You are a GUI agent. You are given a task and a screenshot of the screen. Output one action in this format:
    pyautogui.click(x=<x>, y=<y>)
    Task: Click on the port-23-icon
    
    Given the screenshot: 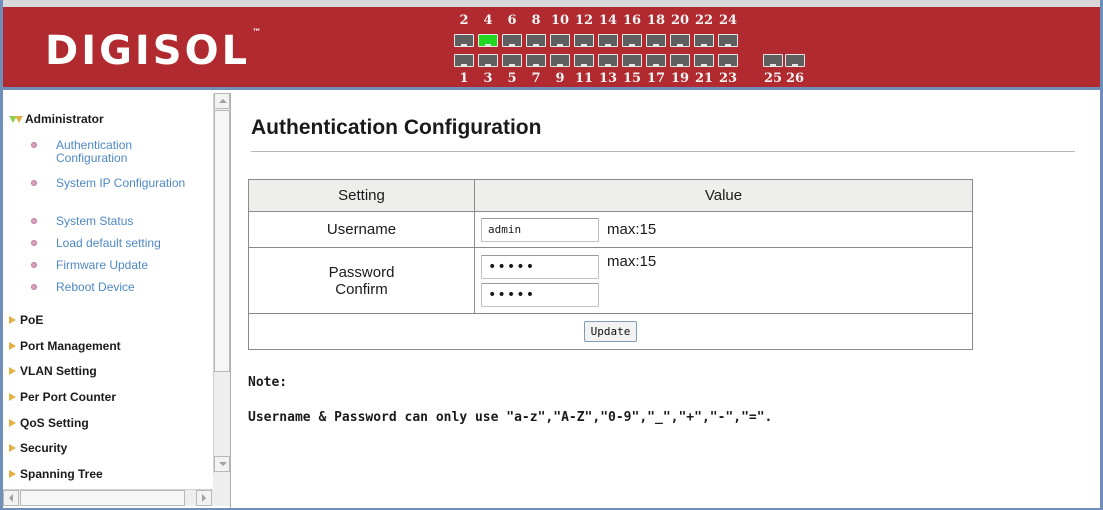 What is the action you would take?
    pyautogui.click(x=728, y=60)
    